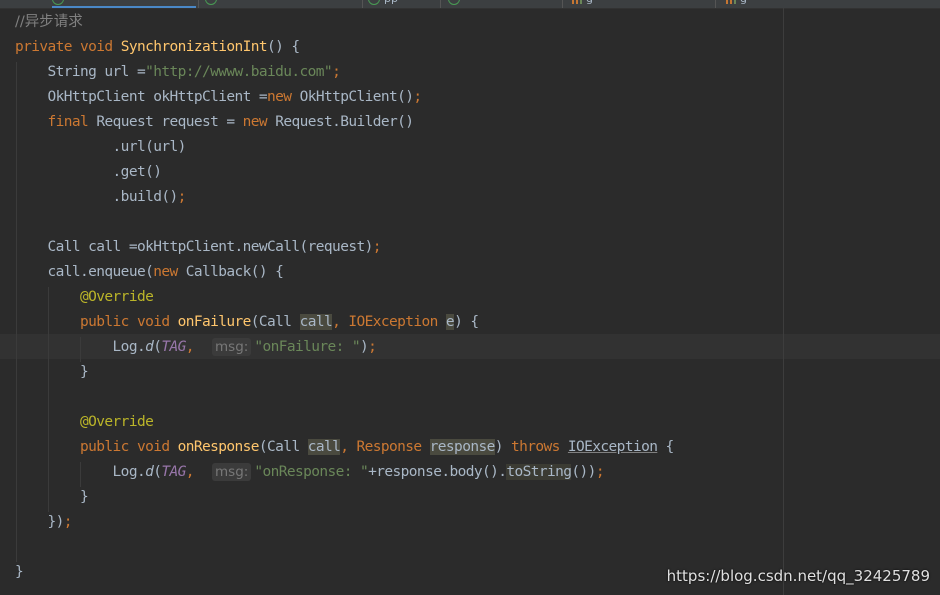  I want to click on code-line: .get(), so click(88, 172).